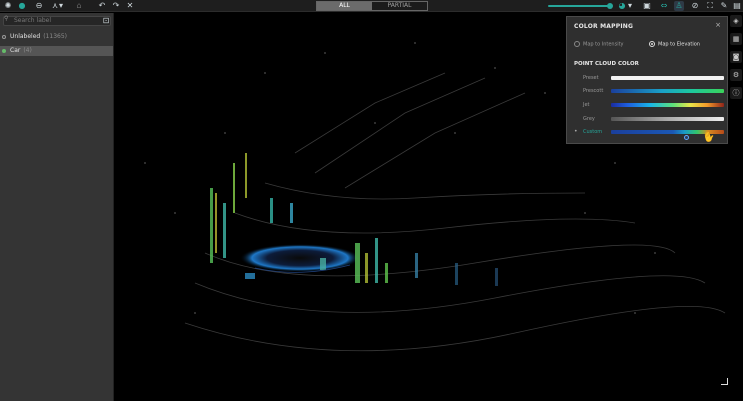 This screenshot has height=401, width=743. What do you see at coordinates (710, 6) in the screenshot?
I see `fullscreen-icon: ⛶` at bounding box center [710, 6].